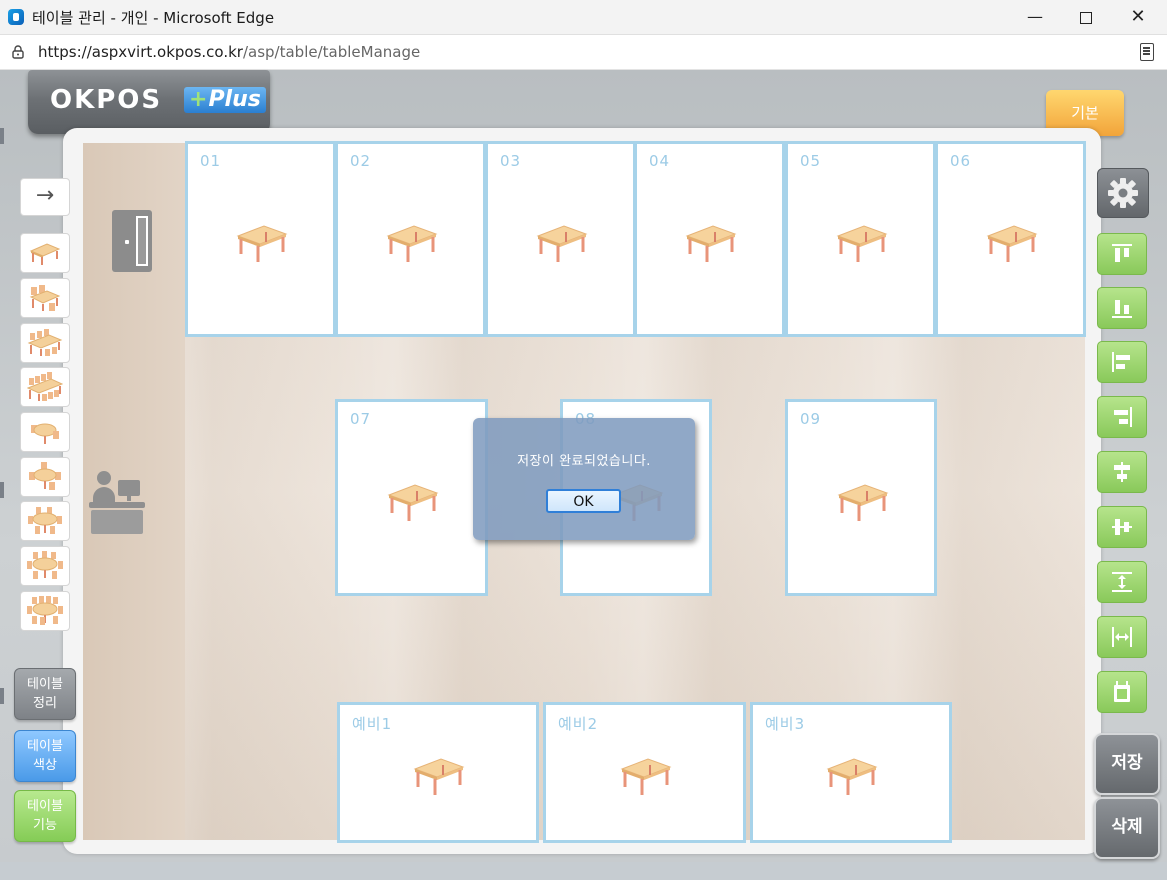 The width and height of the screenshot is (1167, 880). What do you see at coordinates (511, 161) in the screenshot?
I see `table-number: 03` at bounding box center [511, 161].